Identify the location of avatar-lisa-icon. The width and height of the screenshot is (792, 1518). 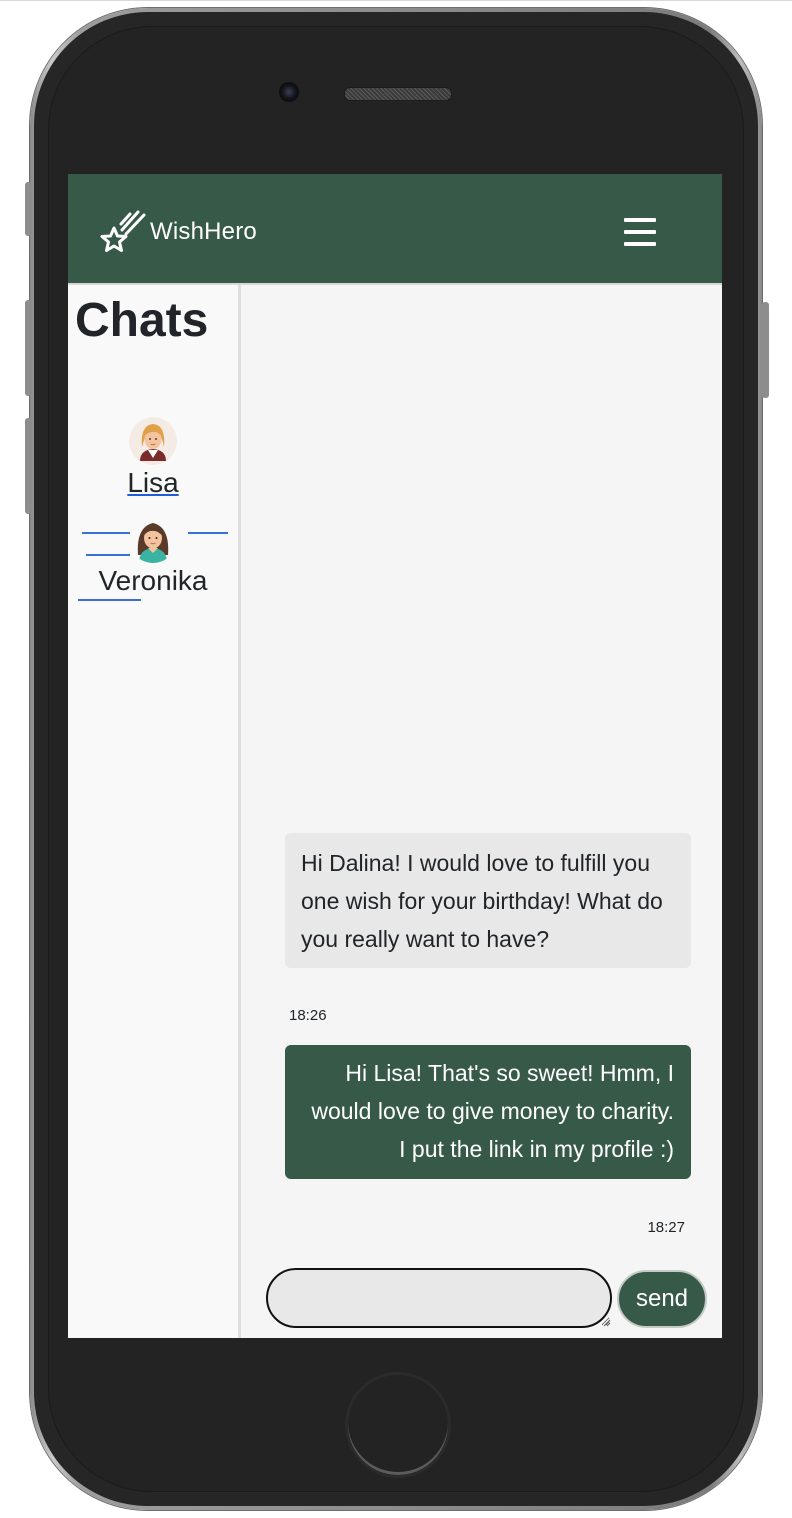
(153, 441).